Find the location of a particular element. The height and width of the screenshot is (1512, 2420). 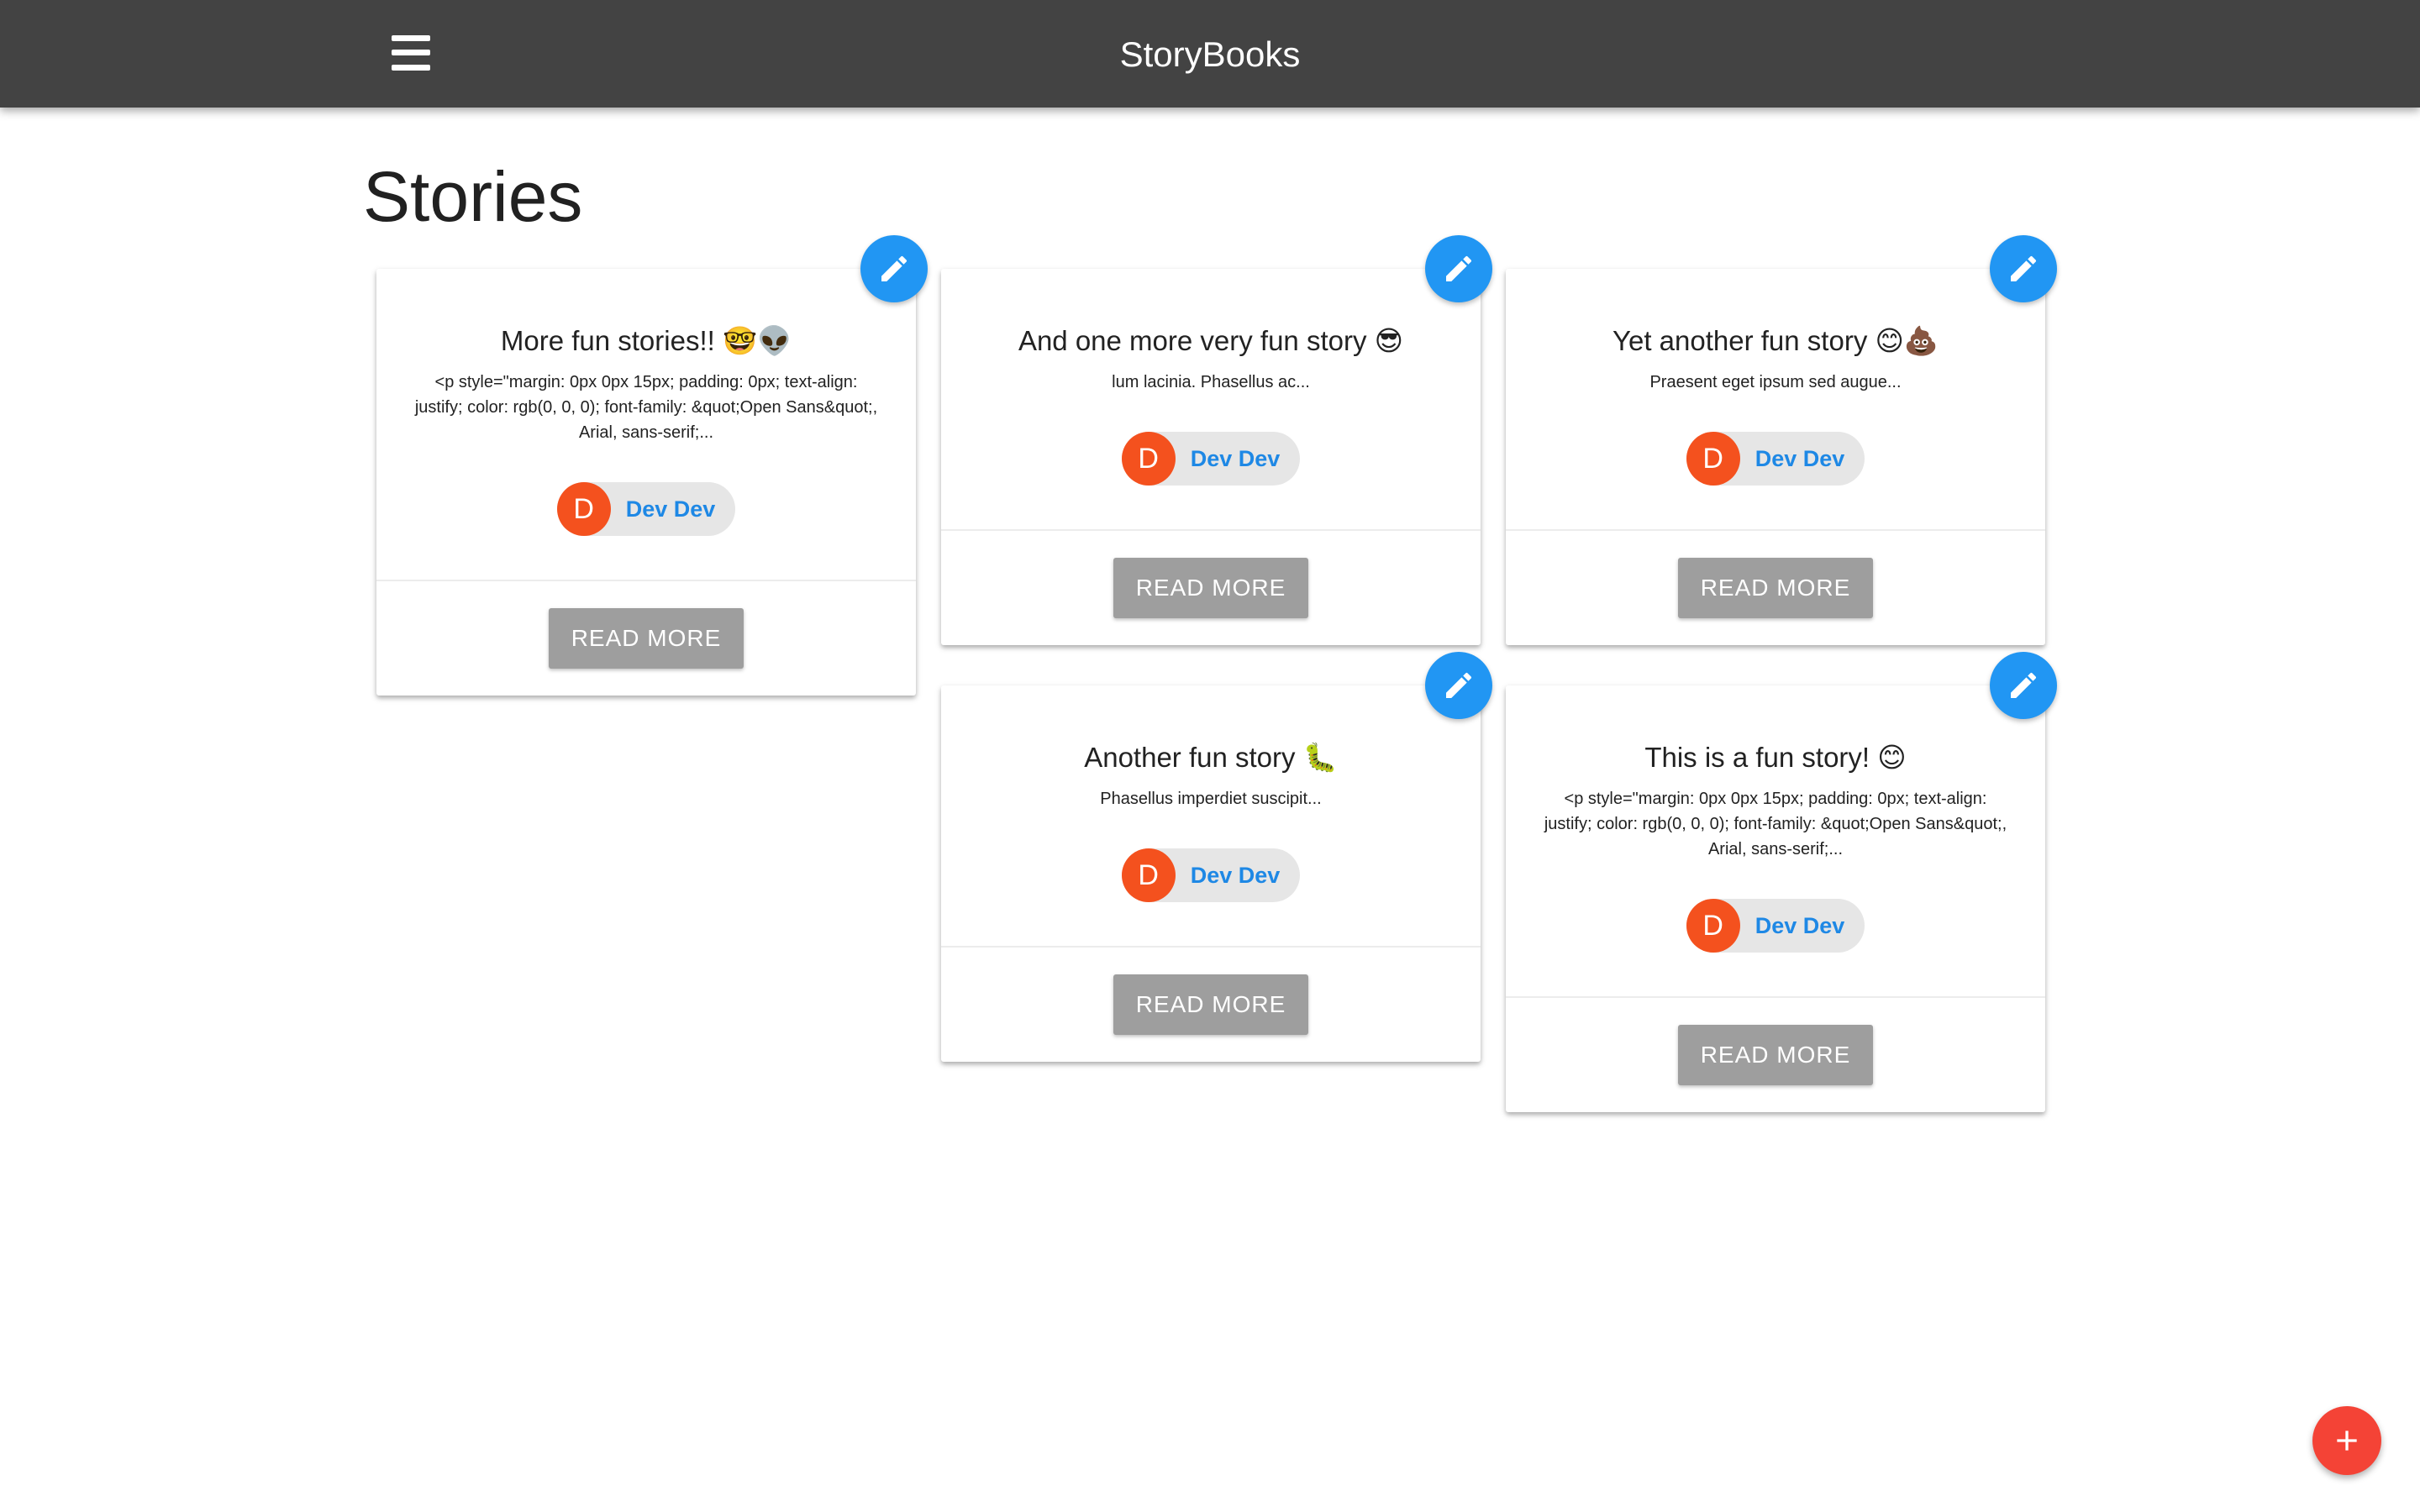

hamburger-menu-icon is located at coordinates (411, 53).